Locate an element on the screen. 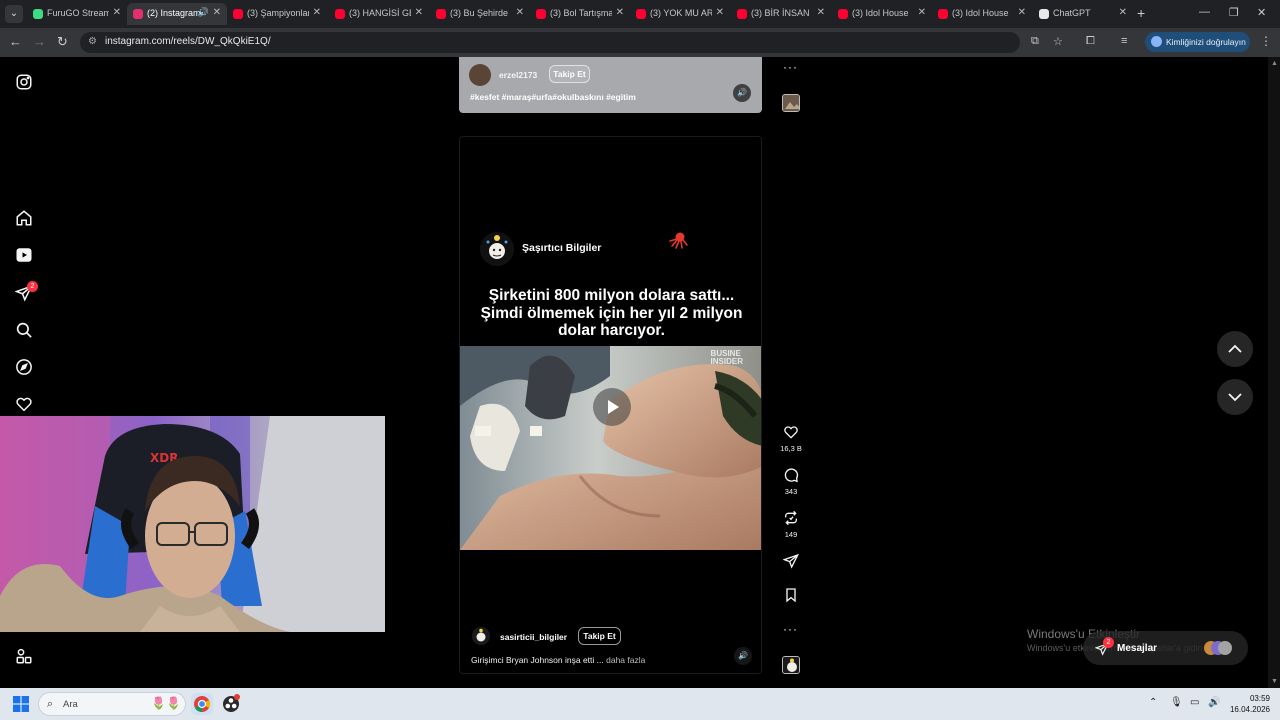 The height and width of the screenshot is (720, 1280). forward-icon: → is located at coordinates (39, 41).